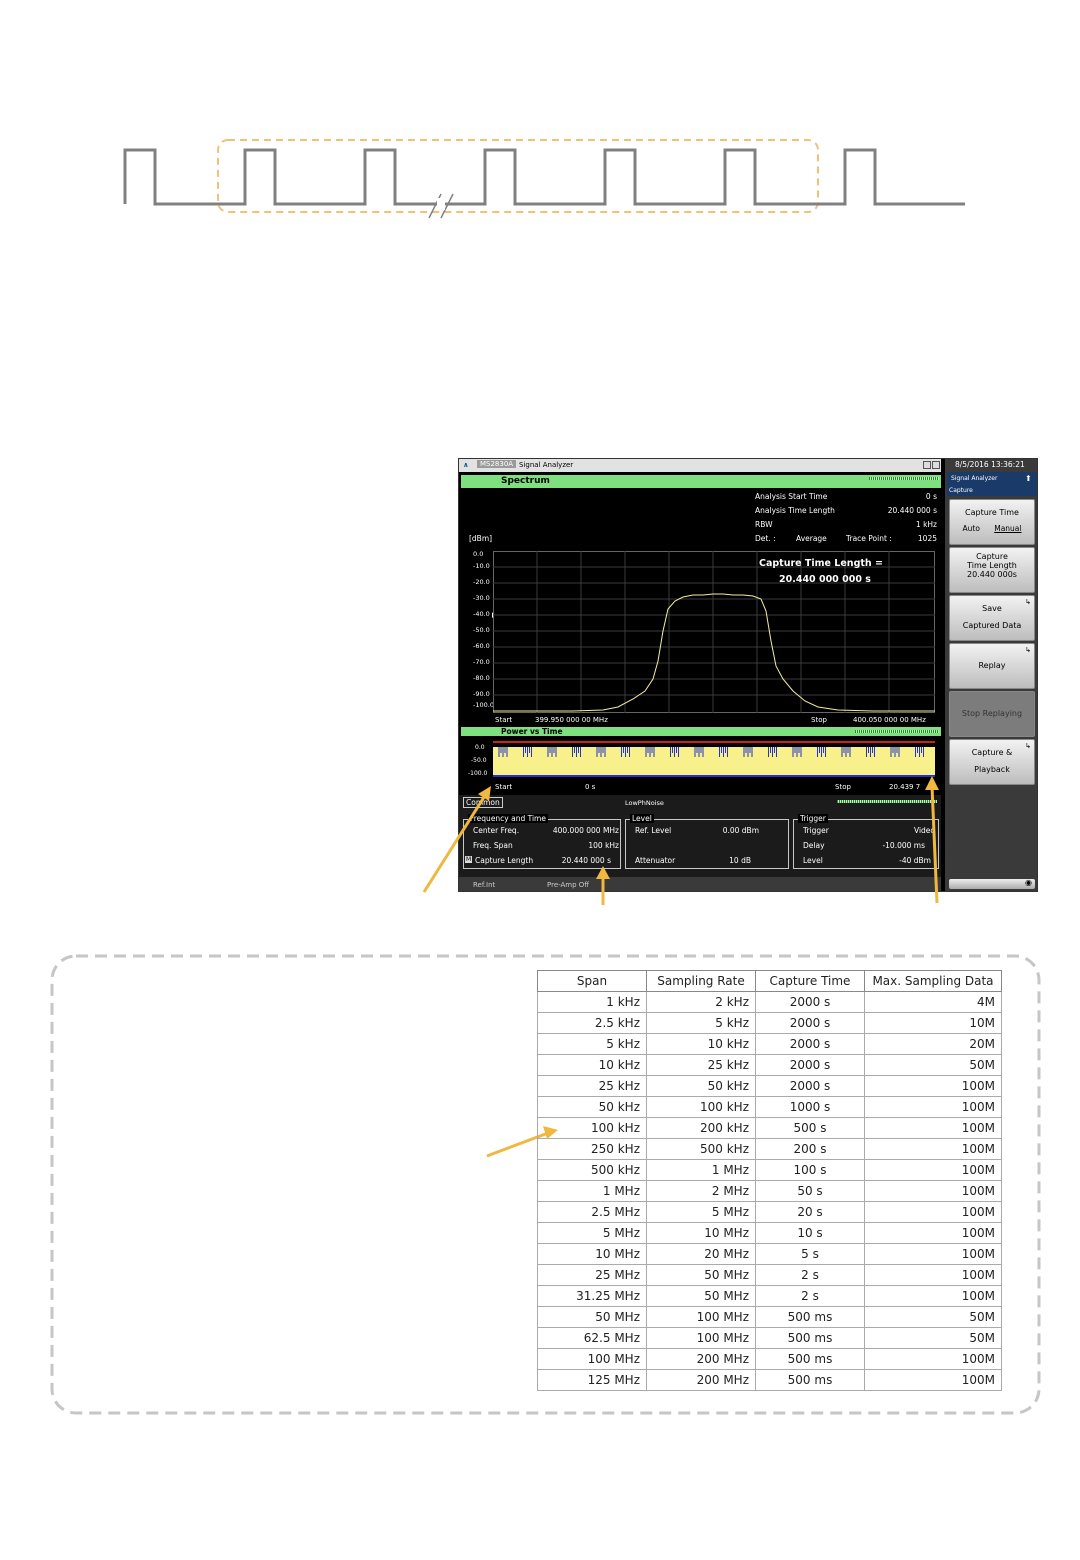  What do you see at coordinates (810, 981) in the screenshot?
I see `column-header: Capture Time` at bounding box center [810, 981].